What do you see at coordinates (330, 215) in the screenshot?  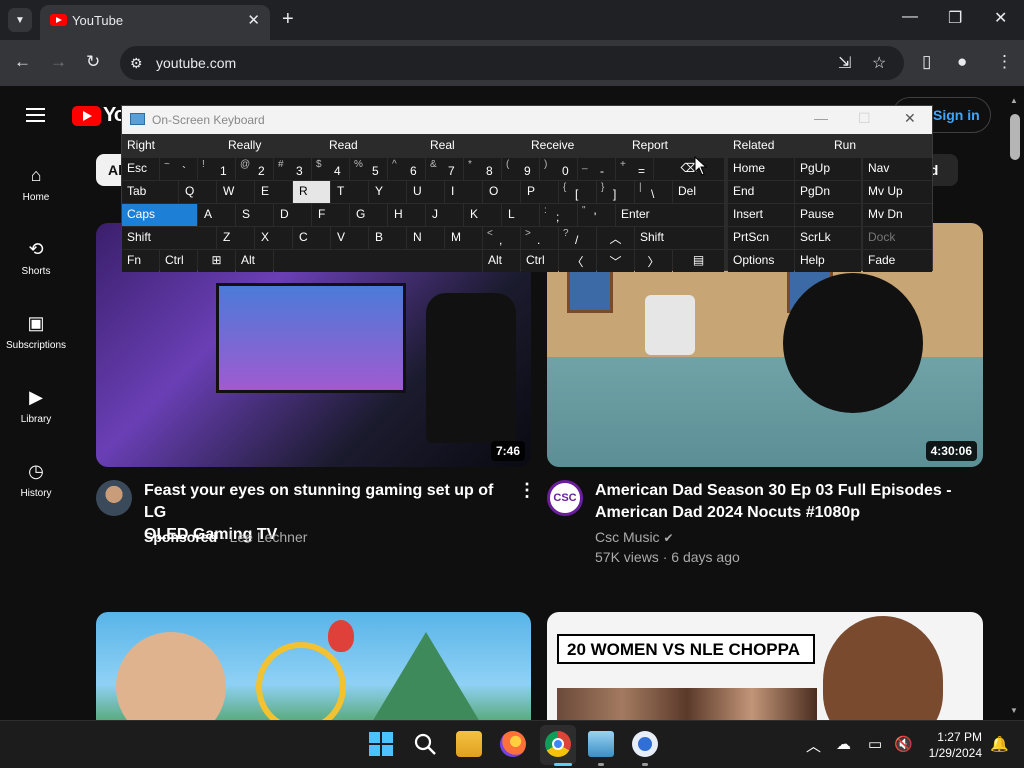 I see `key-f: F` at bounding box center [330, 215].